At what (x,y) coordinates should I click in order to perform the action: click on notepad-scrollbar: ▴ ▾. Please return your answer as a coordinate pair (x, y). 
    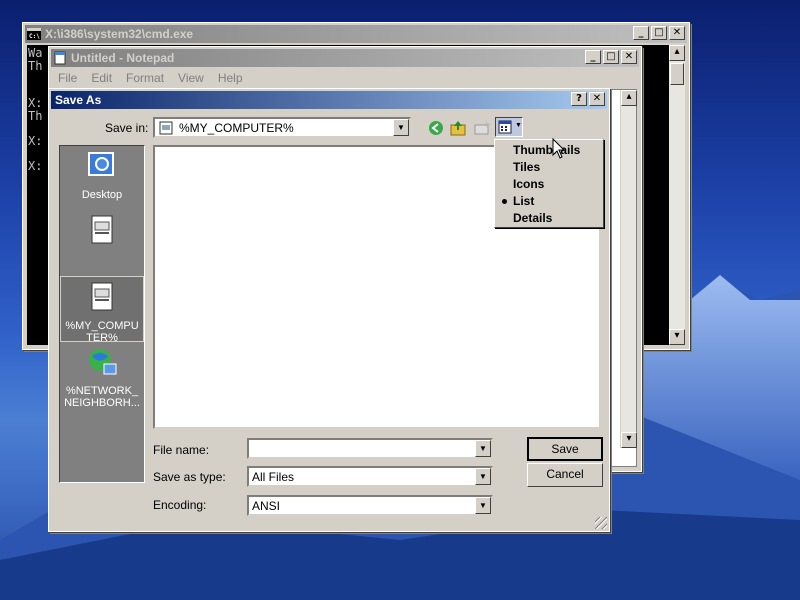
    Looking at the image, I should click on (628, 269).